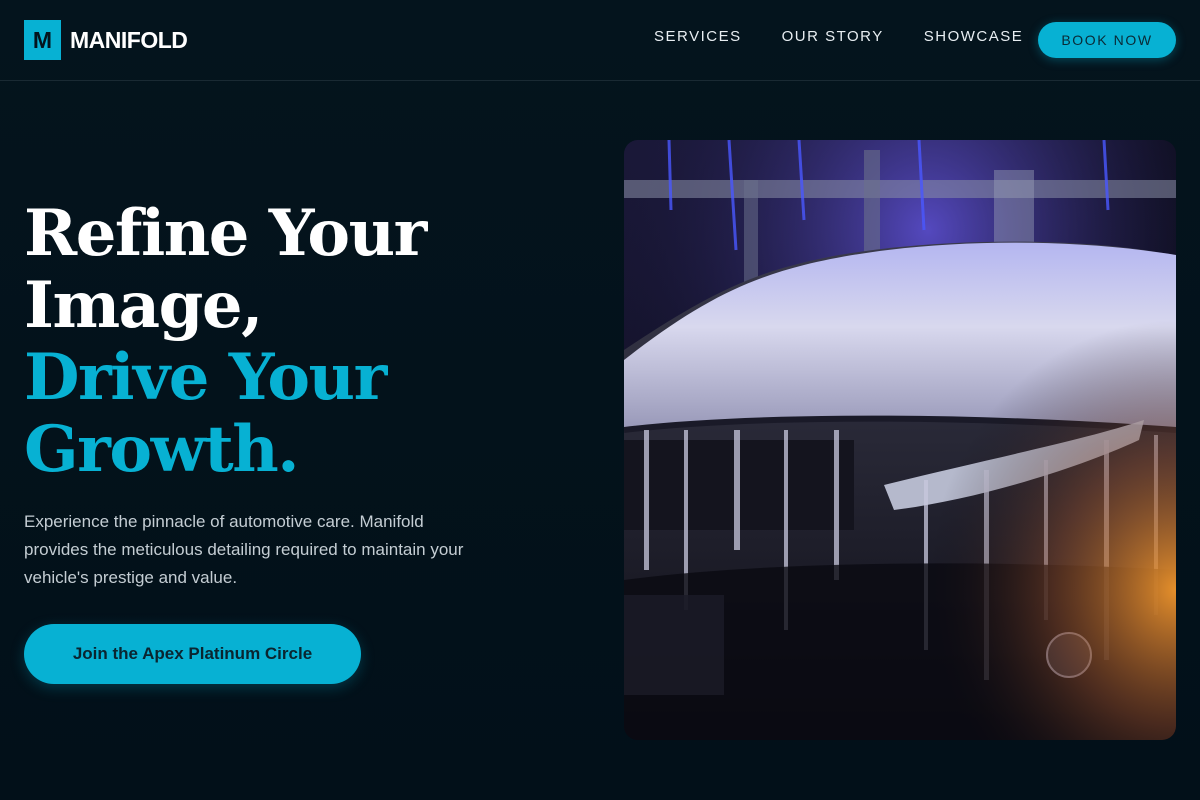 The height and width of the screenshot is (800, 1200). I want to click on brand-name: MANIFOLD, so click(129, 39).